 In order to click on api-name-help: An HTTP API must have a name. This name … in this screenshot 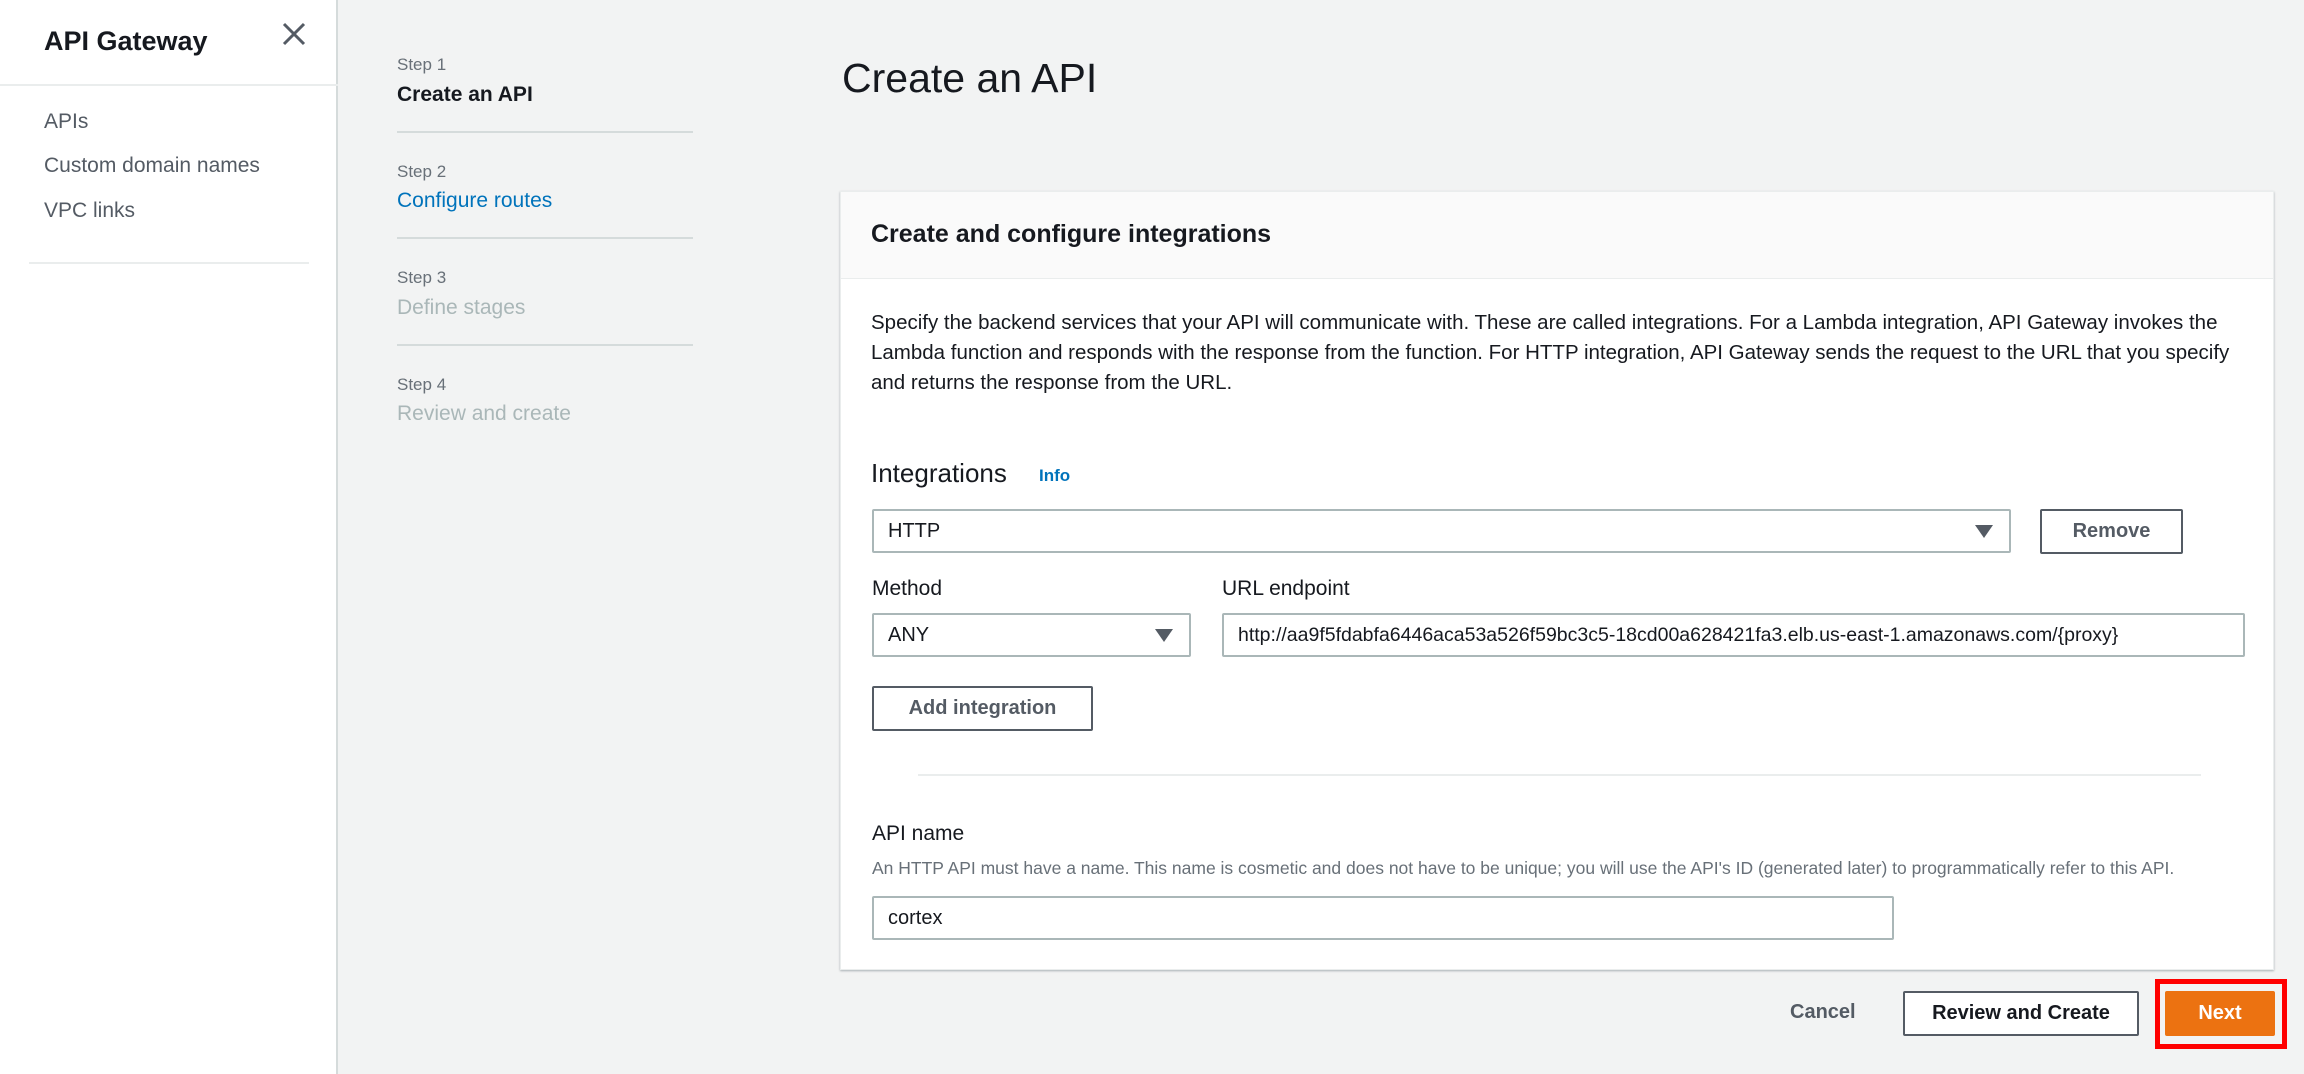, I will do `click(1523, 868)`.